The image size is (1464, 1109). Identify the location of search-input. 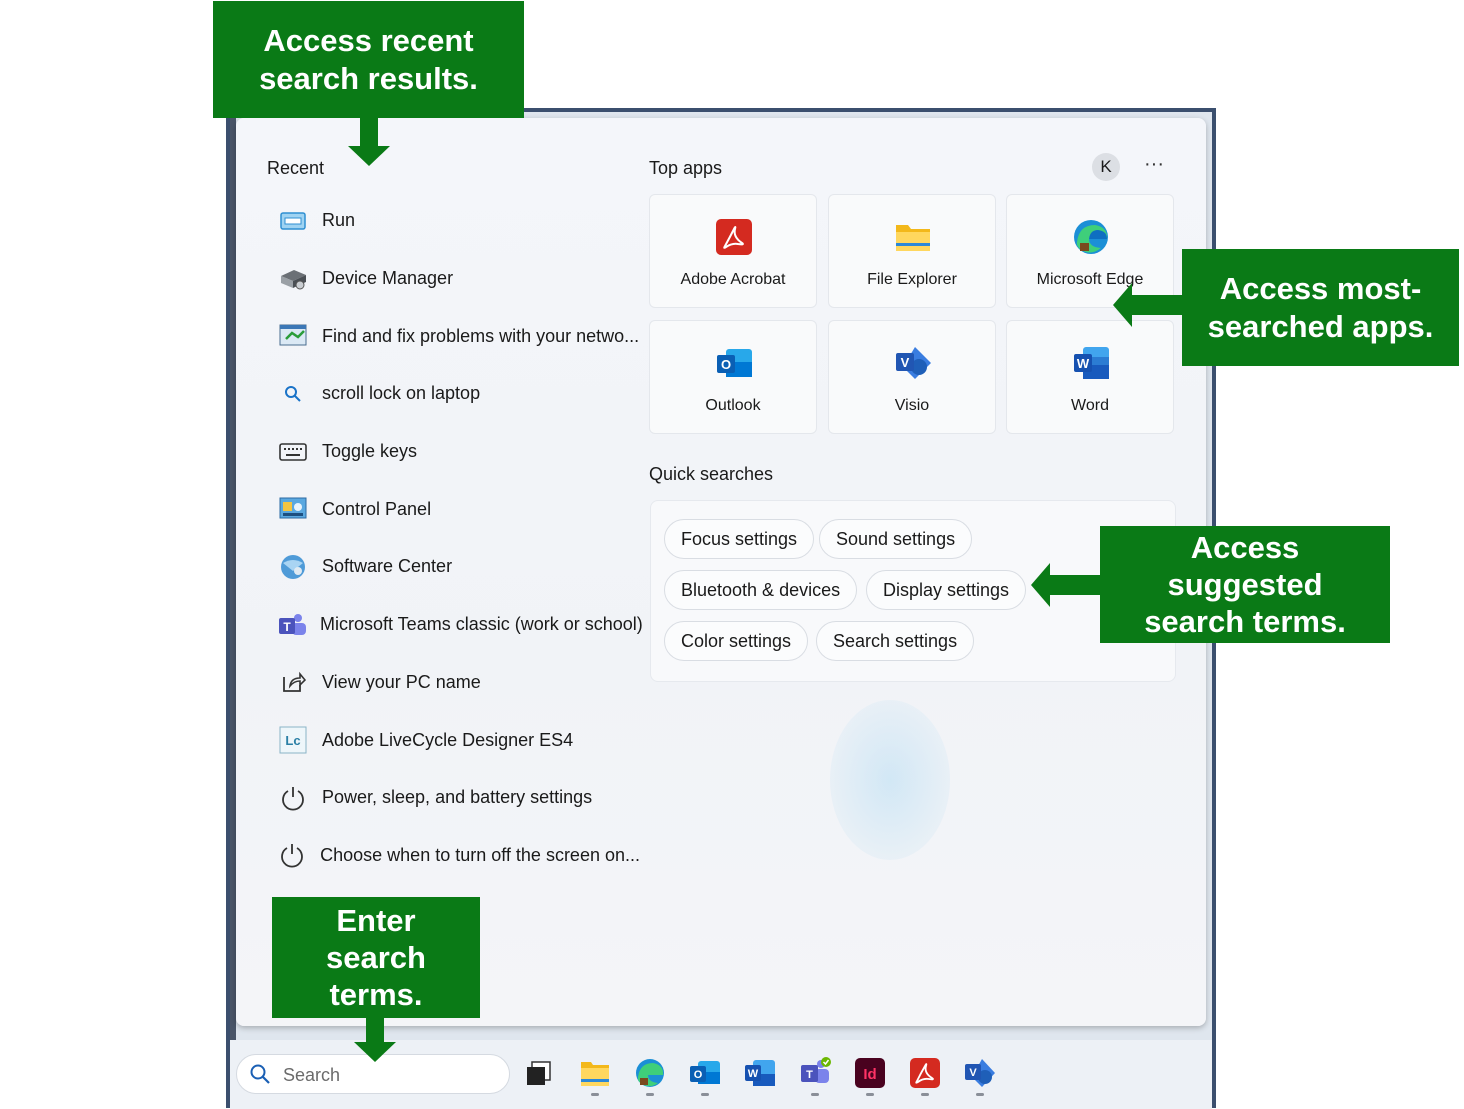
(383, 1075).